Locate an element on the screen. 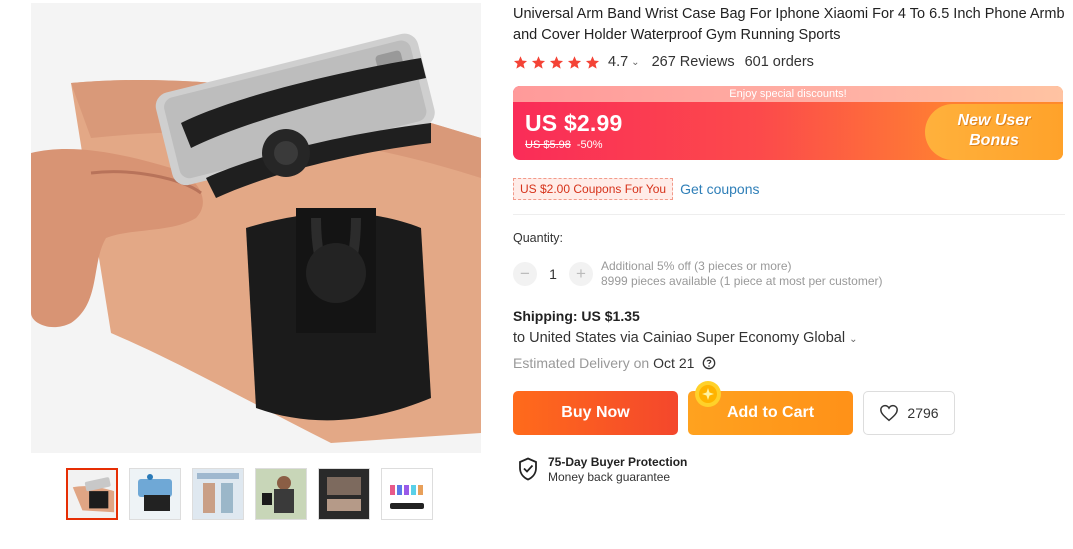 The height and width of the screenshot is (549, 1073). heart-icon is located at coordinates (889, 413).